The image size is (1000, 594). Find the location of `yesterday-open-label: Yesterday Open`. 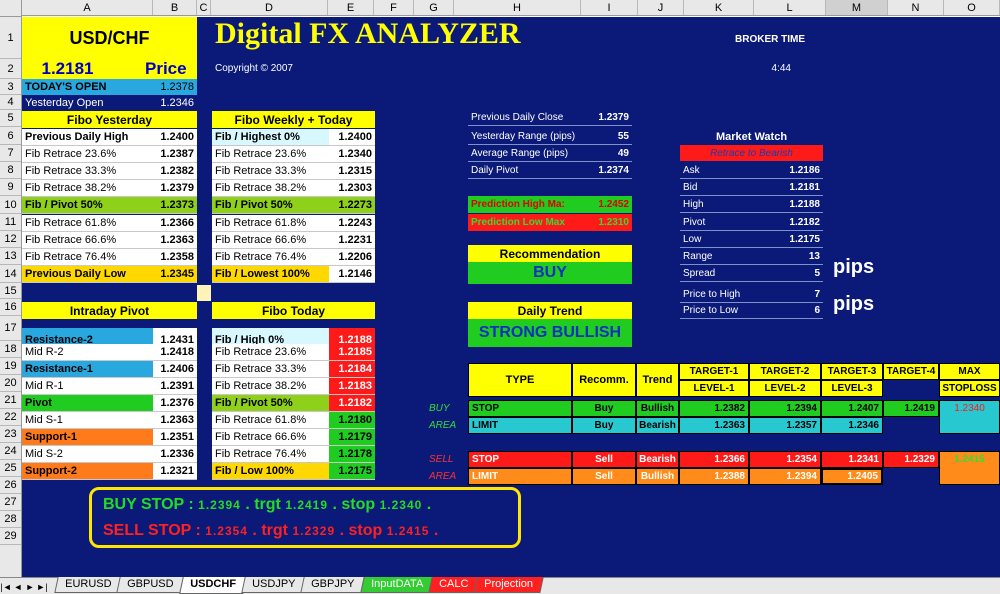

yesterday-open-label: Yesterday Open is located at coordinates (64, 102).